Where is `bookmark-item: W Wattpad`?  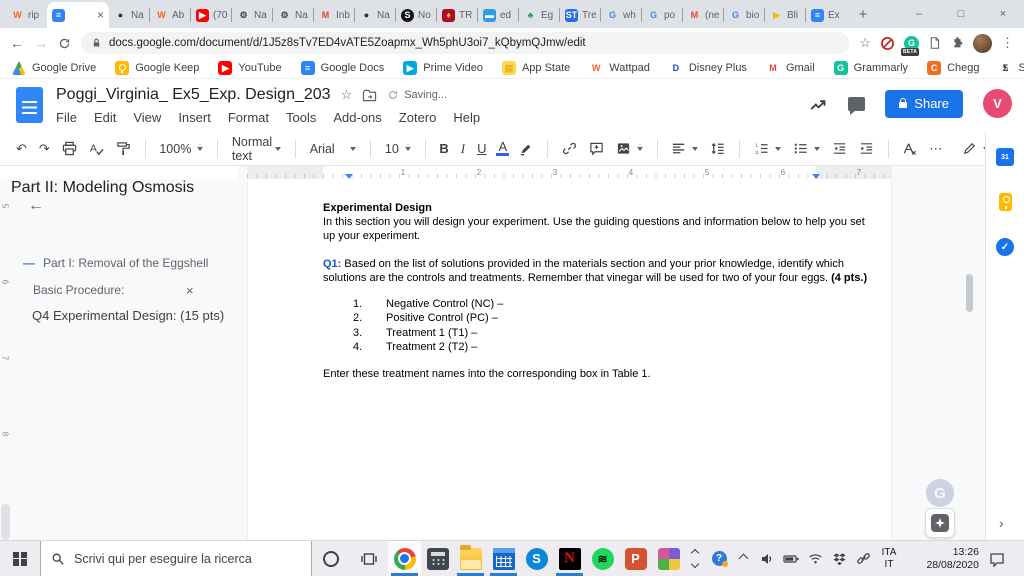 bookmark-item: W Wattpad is located at coordinates (619, 68).